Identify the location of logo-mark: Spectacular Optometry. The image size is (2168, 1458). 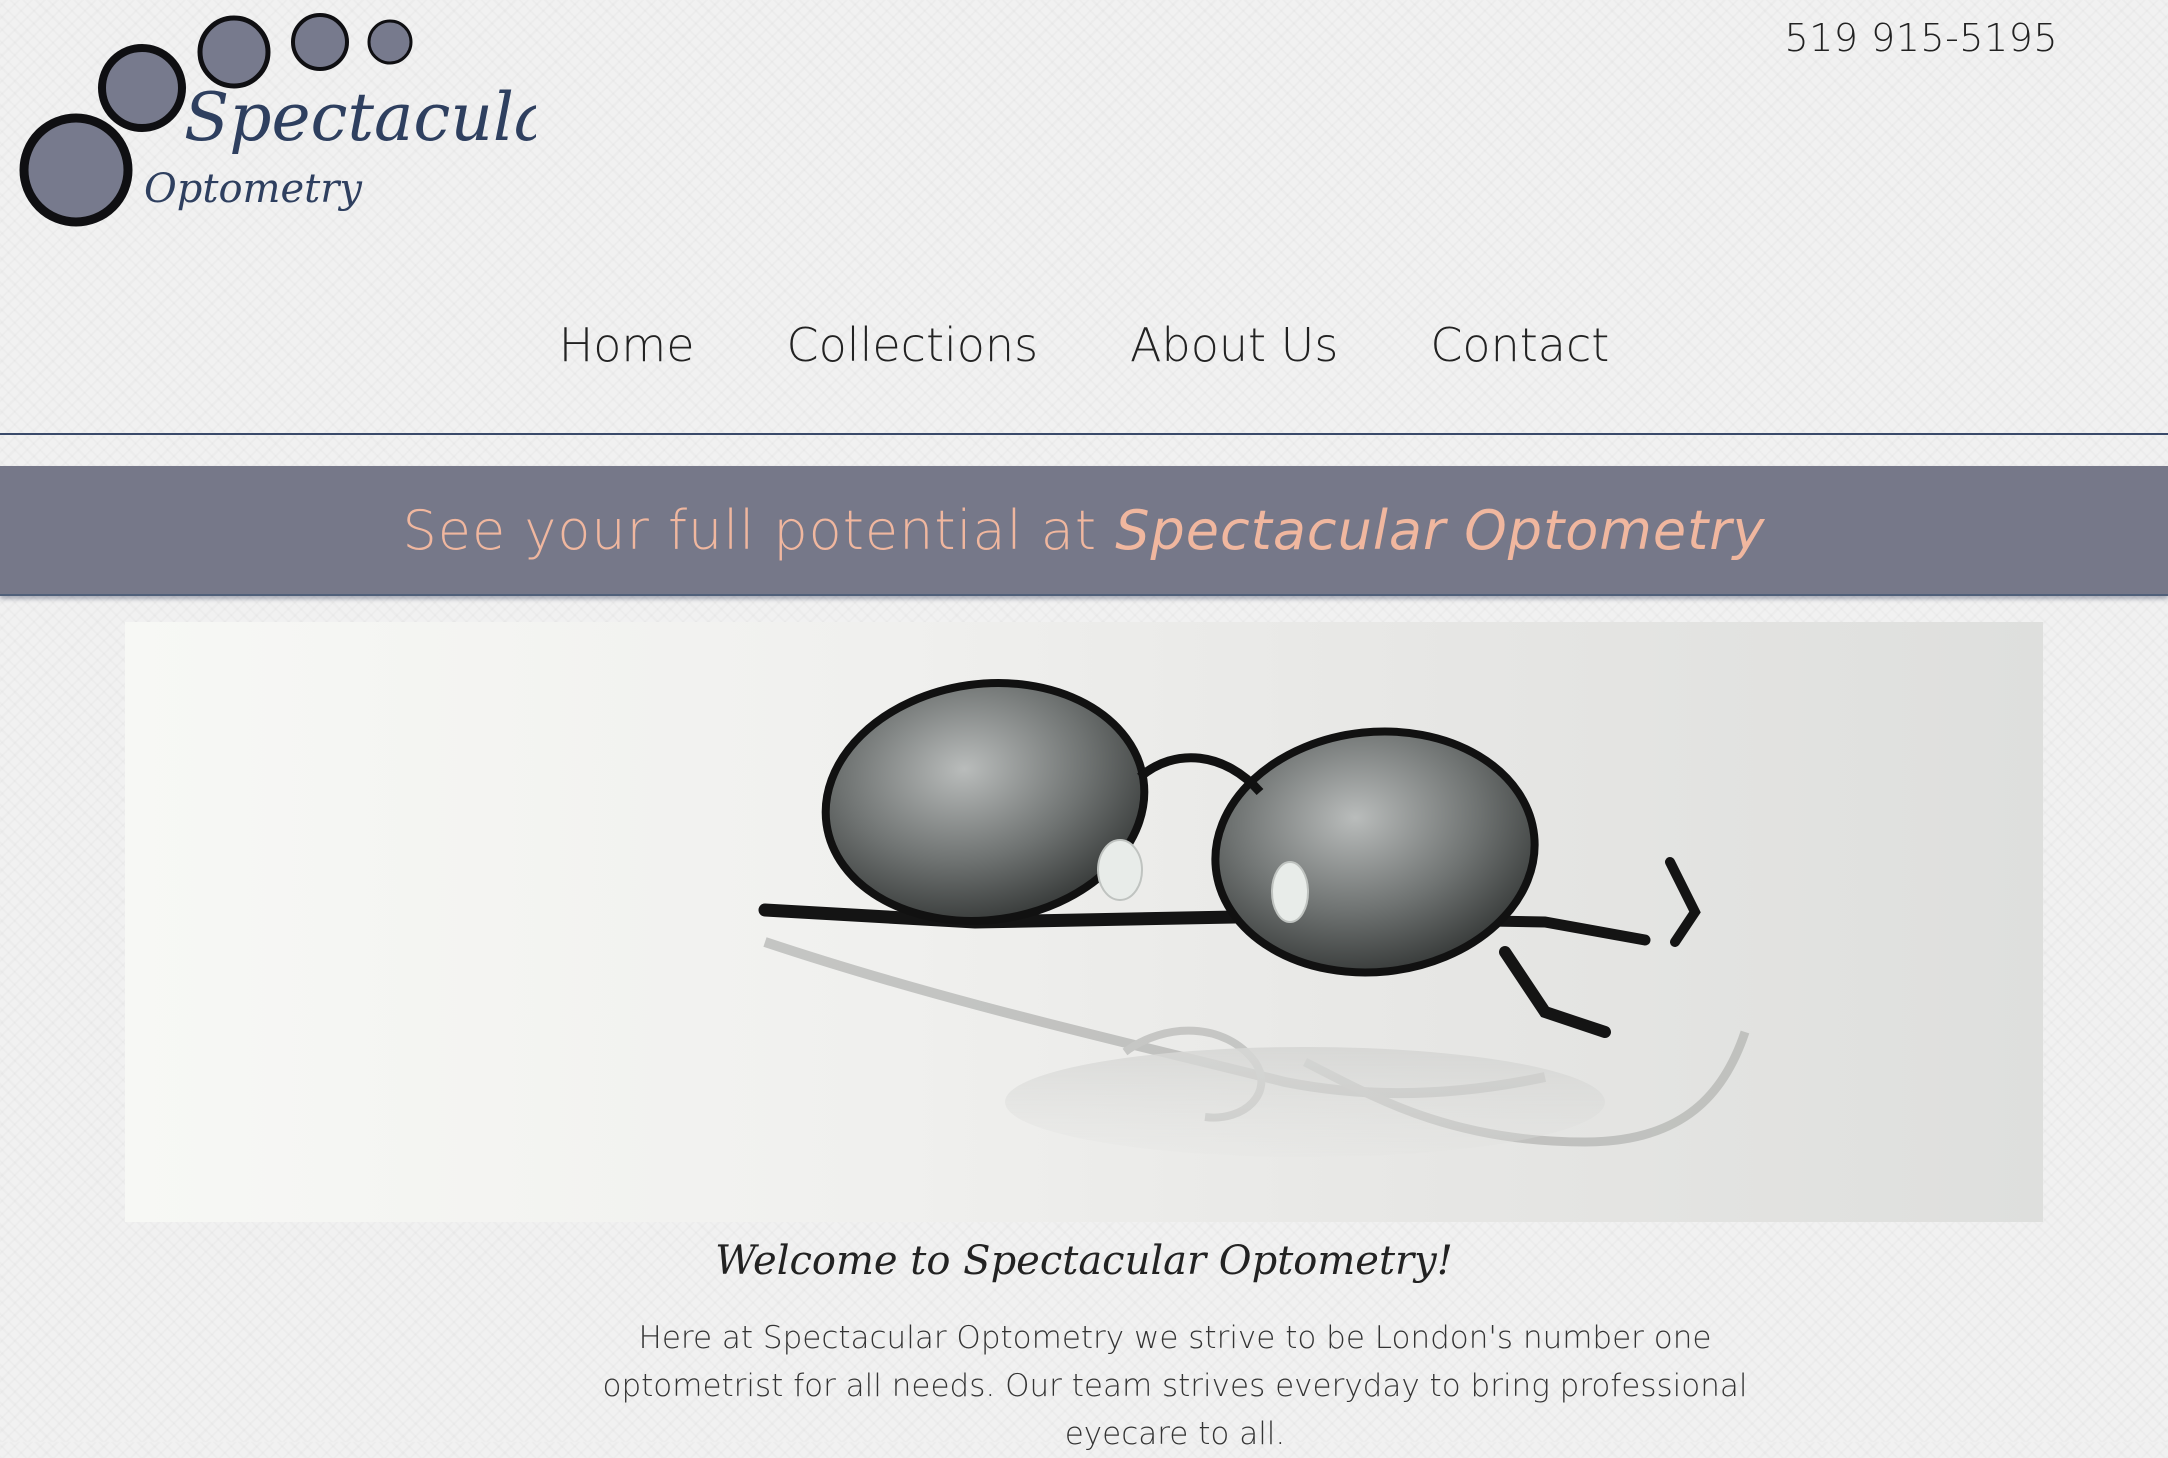
(277, 120).